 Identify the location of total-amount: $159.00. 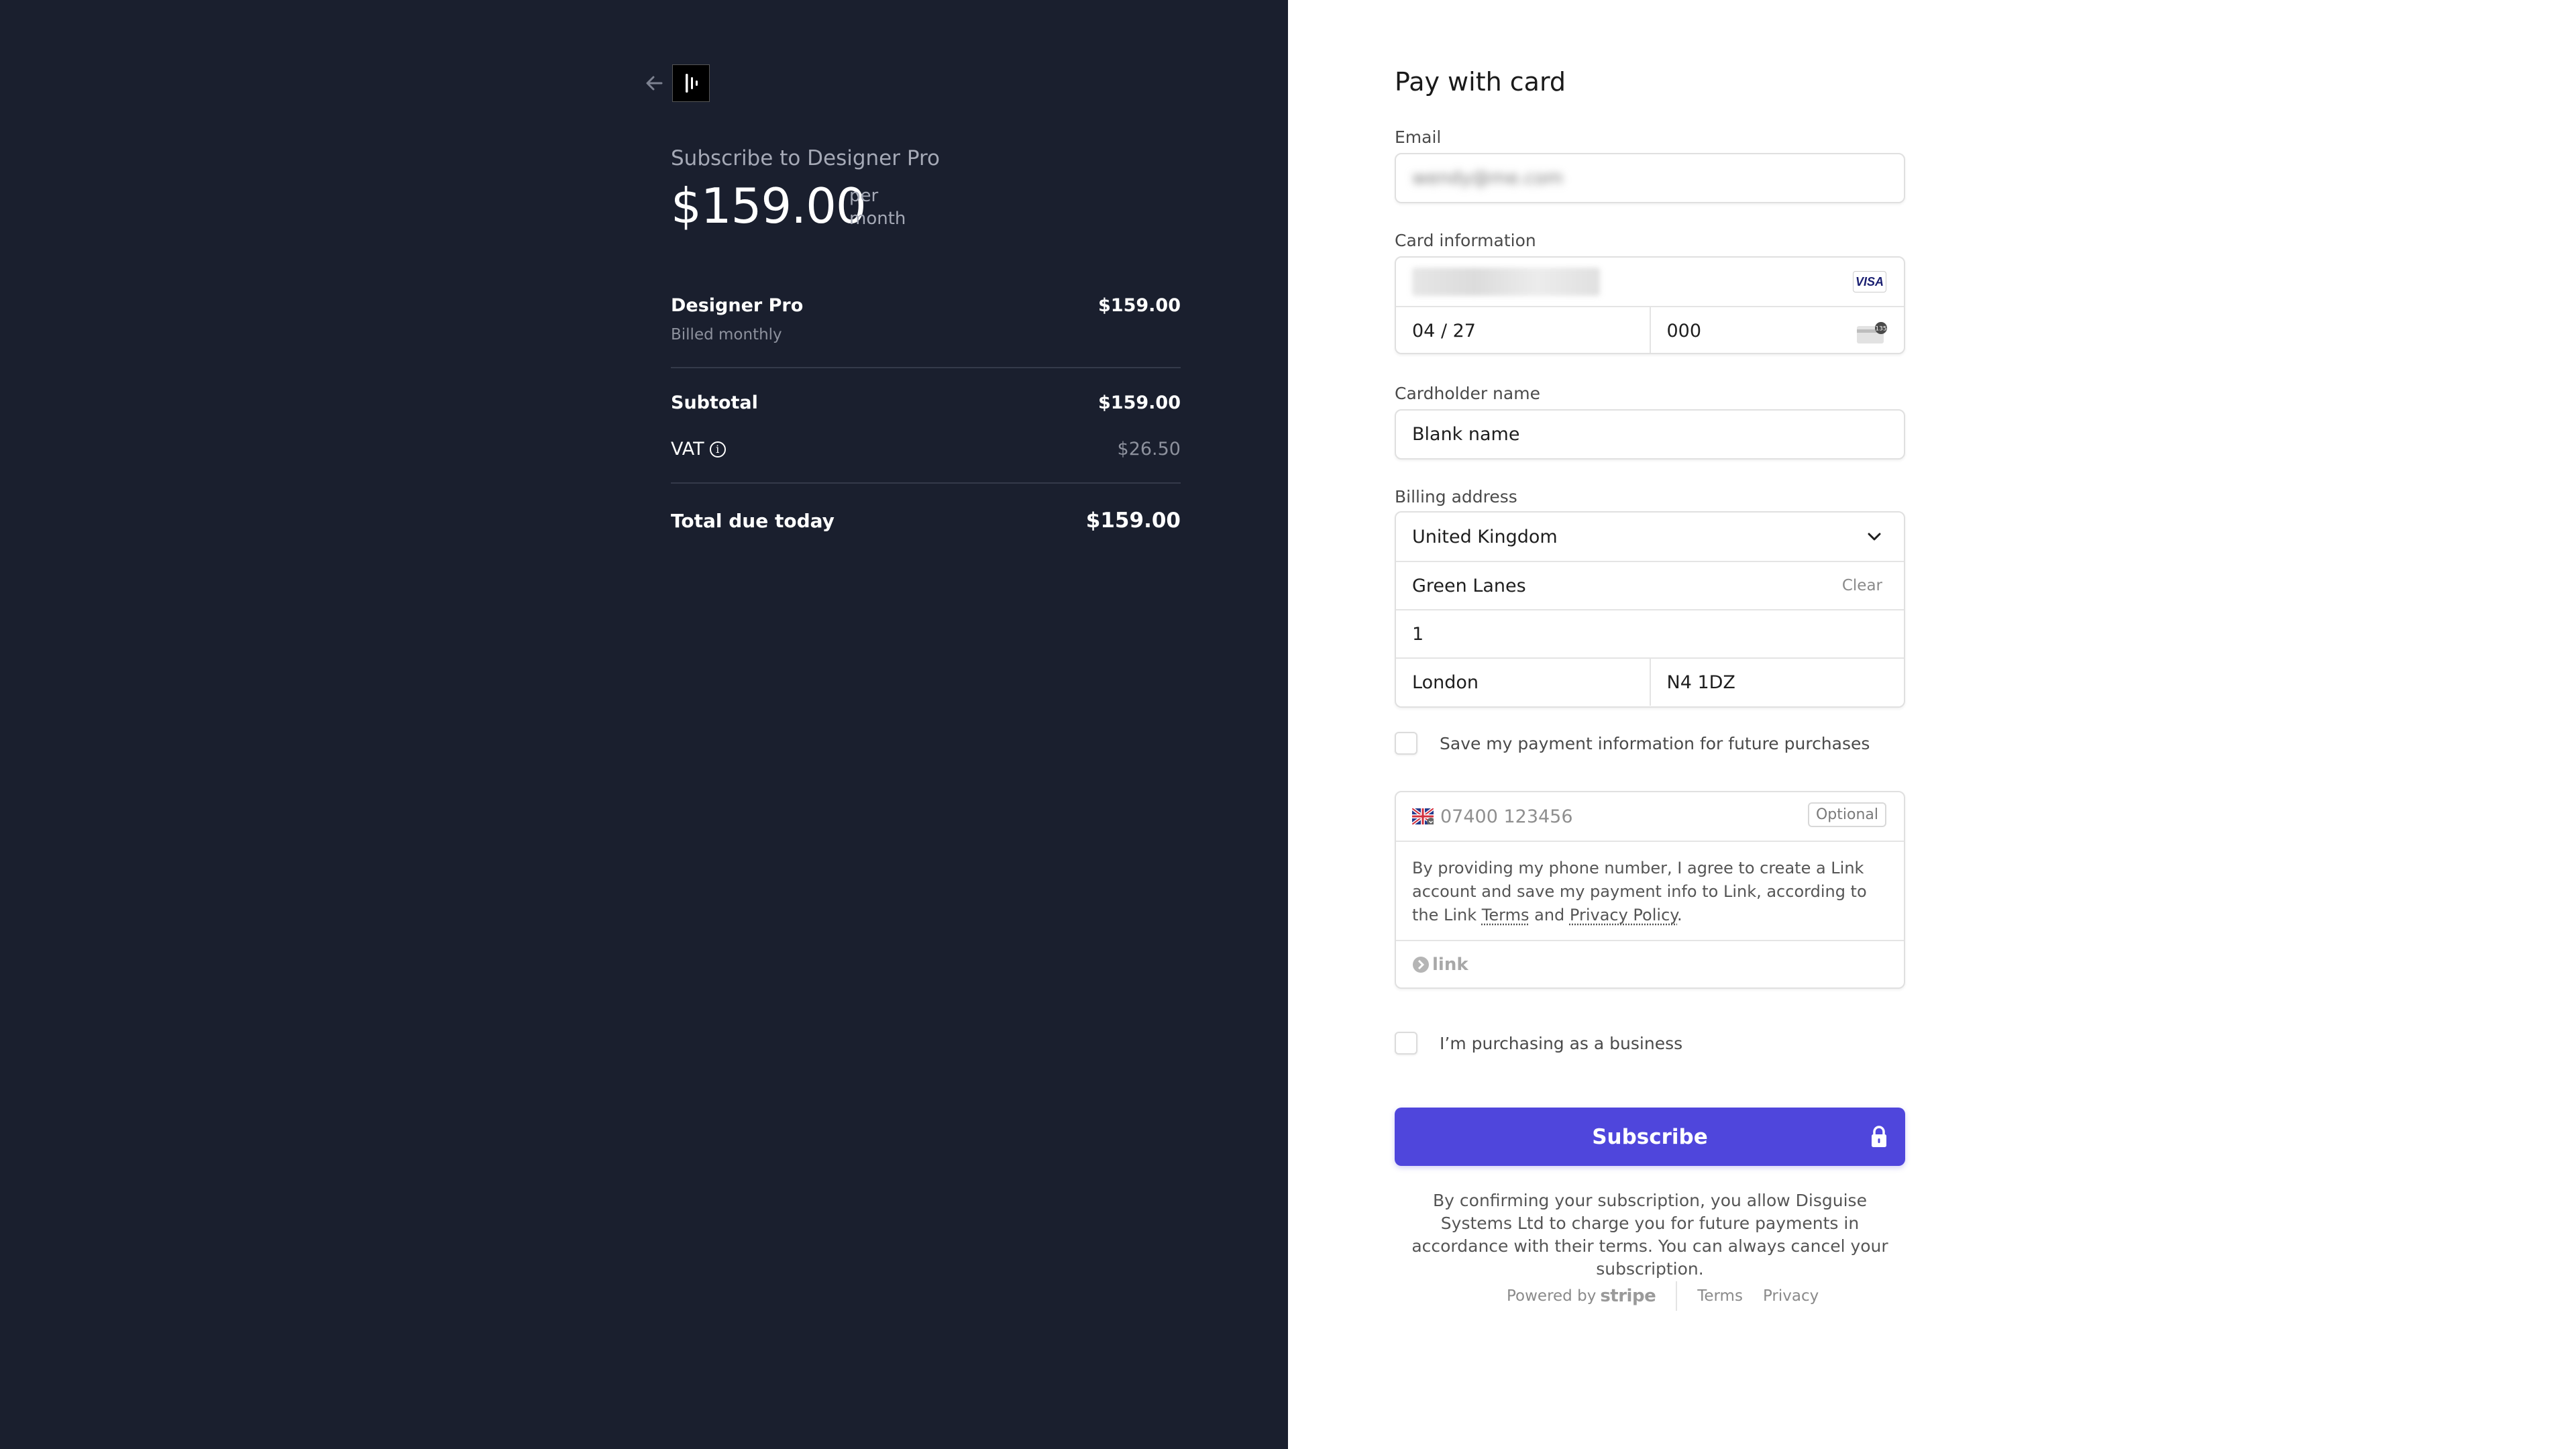
(1133, 520).